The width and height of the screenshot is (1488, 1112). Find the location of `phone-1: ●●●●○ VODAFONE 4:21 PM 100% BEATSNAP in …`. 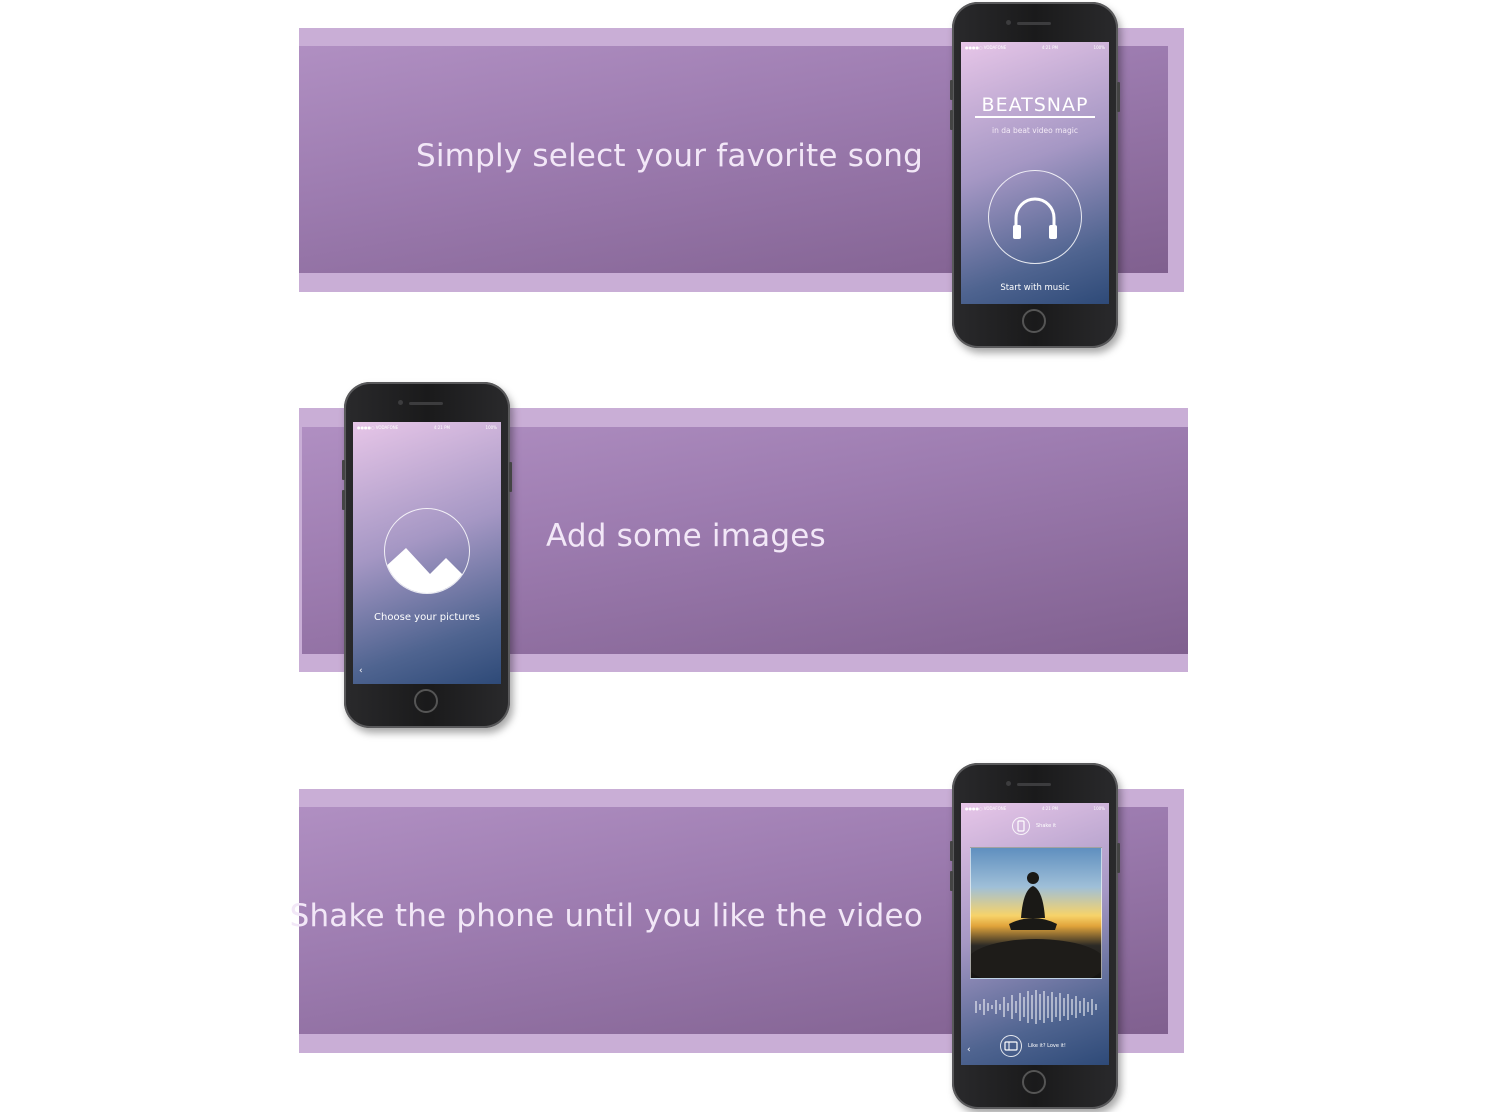

phone-1: ●●●●○ VODAFONE 4:21 PM 100% BEATSNAP in … is located at coordinates (1035, 175).